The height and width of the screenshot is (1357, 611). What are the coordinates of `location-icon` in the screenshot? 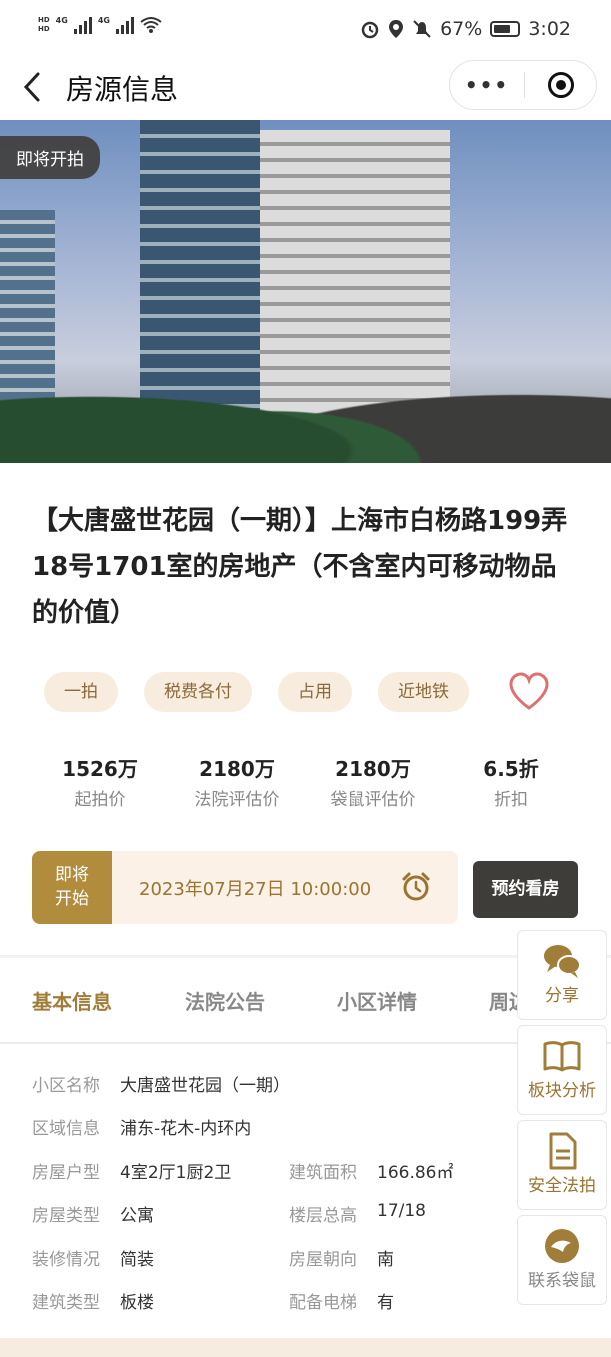 It's located at (396, 29).